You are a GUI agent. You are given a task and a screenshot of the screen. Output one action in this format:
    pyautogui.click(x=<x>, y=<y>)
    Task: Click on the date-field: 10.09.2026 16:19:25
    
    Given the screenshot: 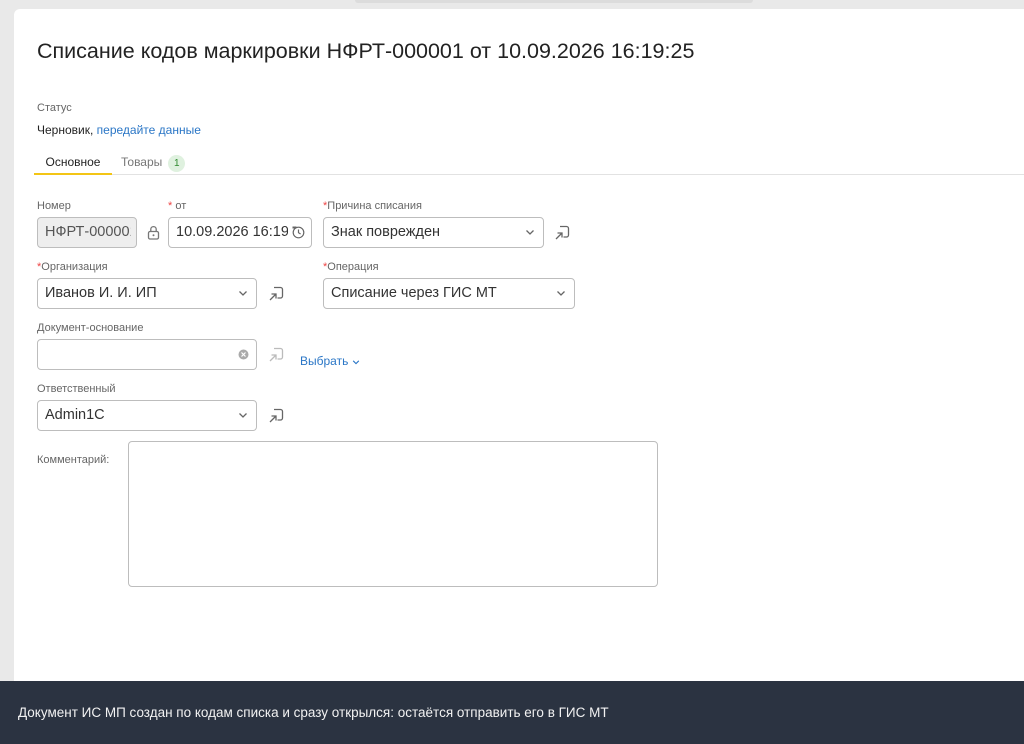 What is the action you would take?
    pyautogui.click(x=240, y=232)
    